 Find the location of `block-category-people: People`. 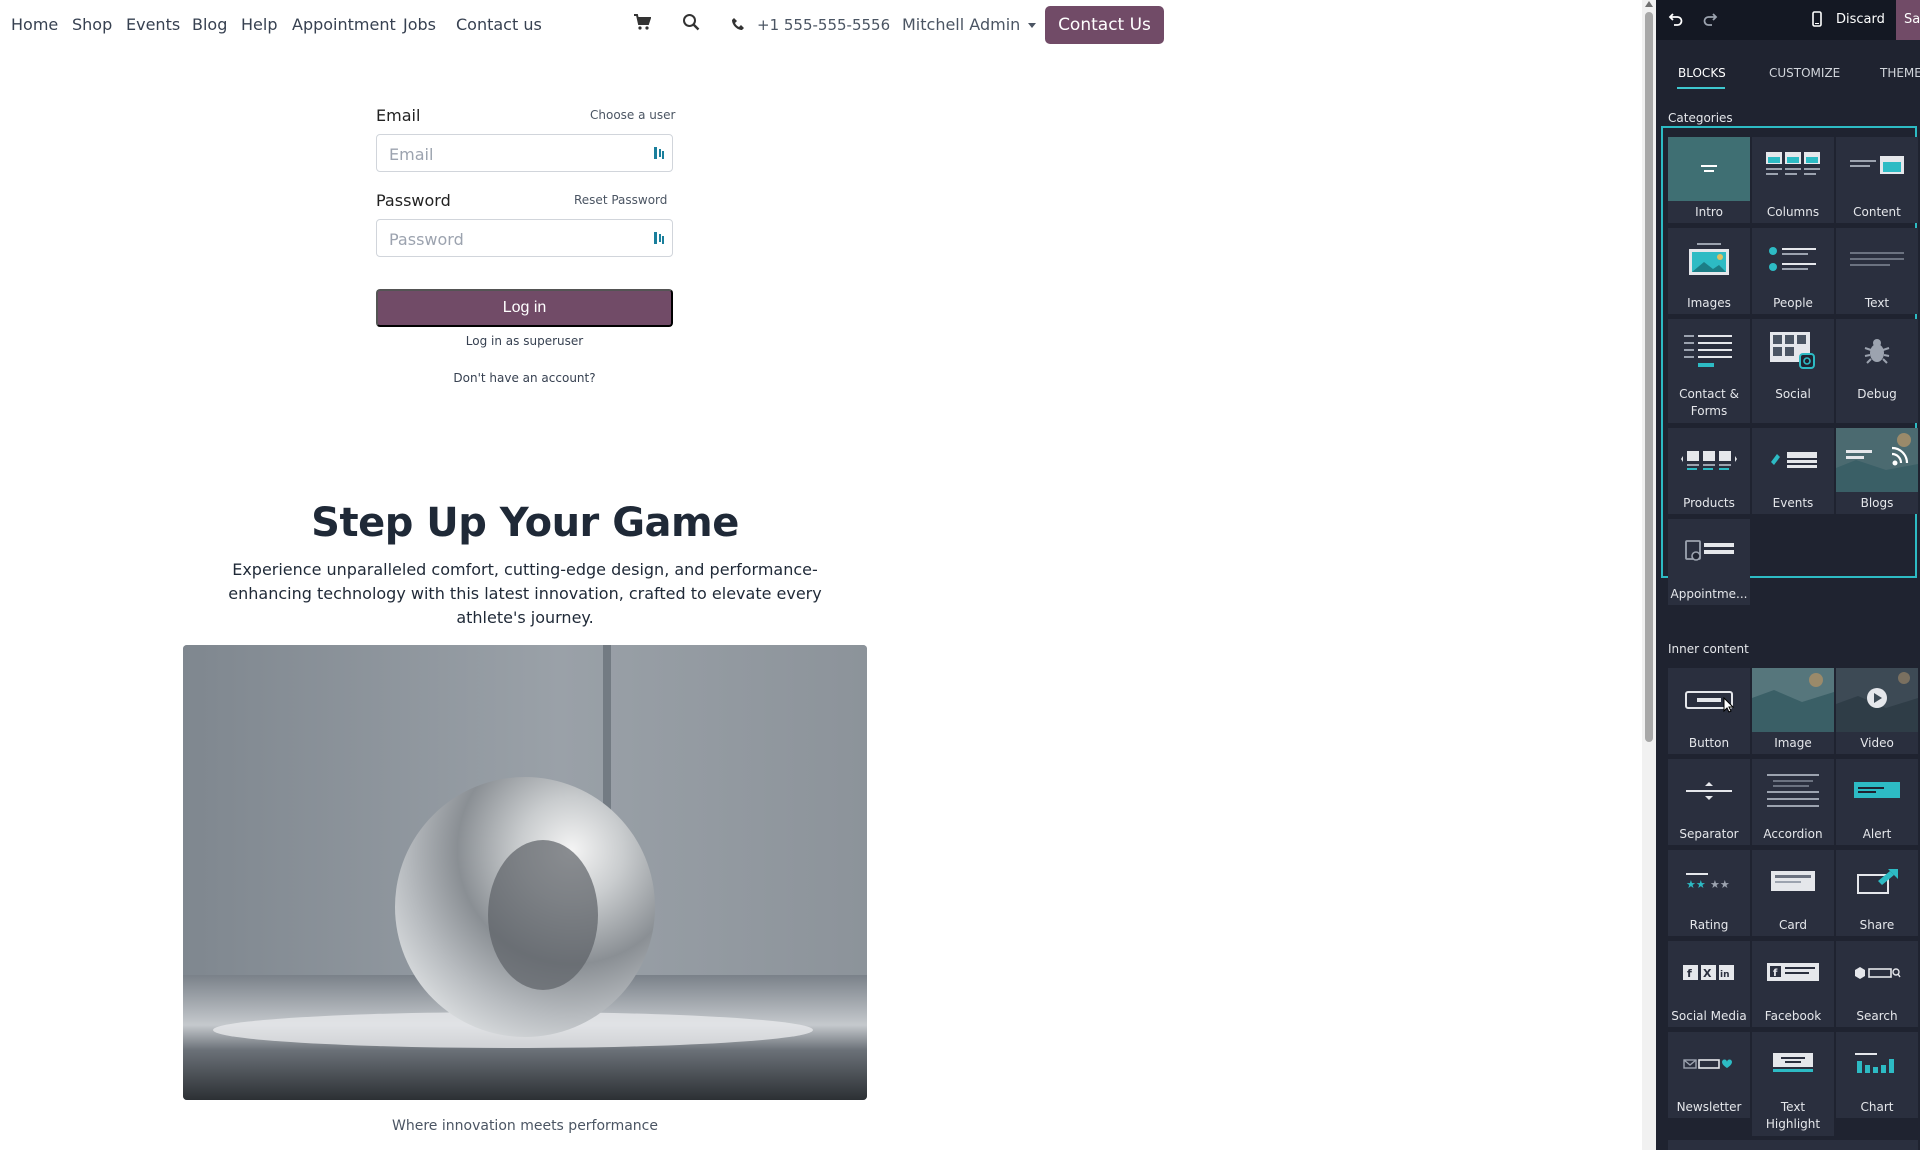

block-category-people: People is located at coordinates (1793, 271).